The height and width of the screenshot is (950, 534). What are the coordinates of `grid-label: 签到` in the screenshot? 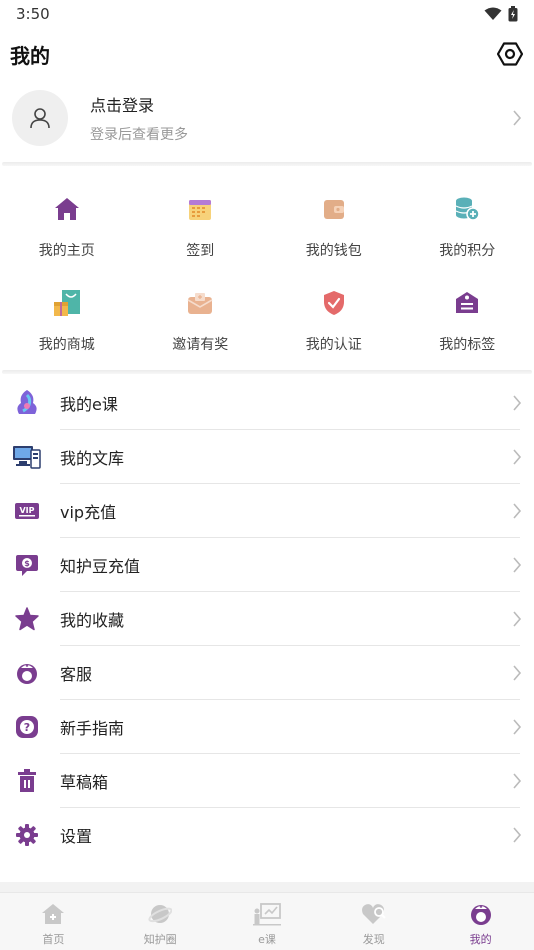 It's located at (200, 251).